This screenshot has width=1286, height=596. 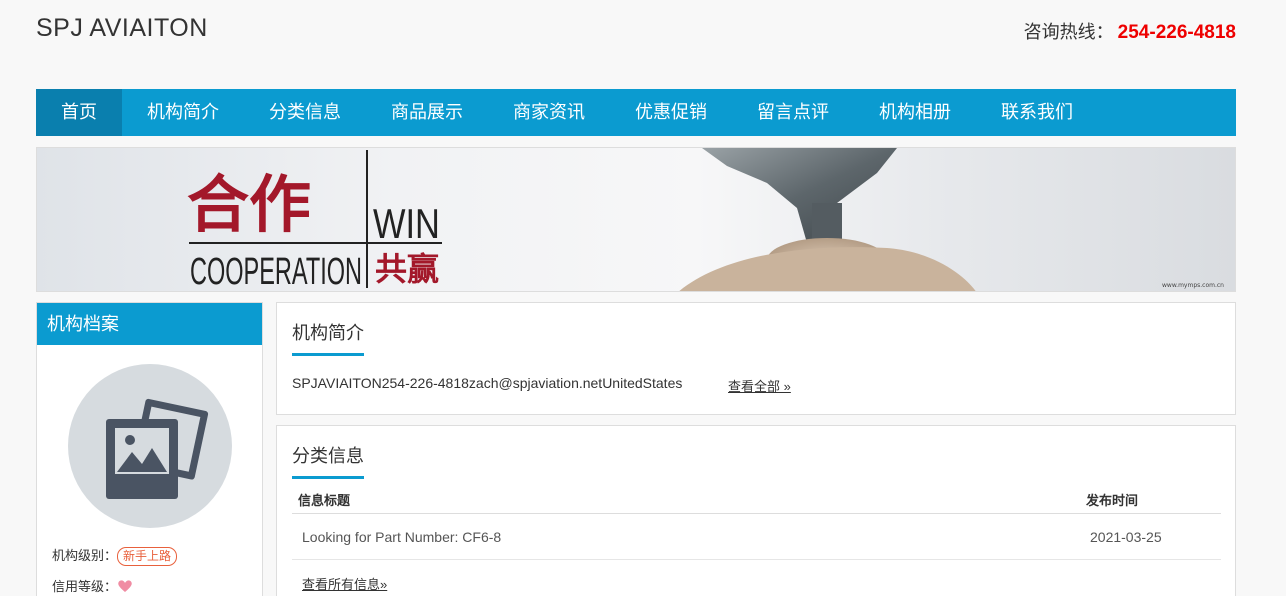 What do you see at coordinates (1112, 500) in the screenshot?
I see `column-date-header: 发布时间` at bounding box center [1112, 500].